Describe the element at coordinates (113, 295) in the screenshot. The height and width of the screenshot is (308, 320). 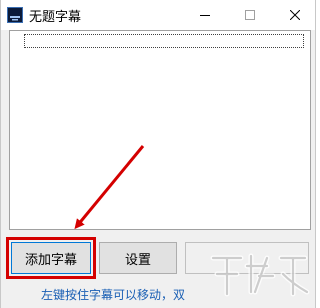
I see `status-text: 左键按住字幕可以移动，双` at that location.